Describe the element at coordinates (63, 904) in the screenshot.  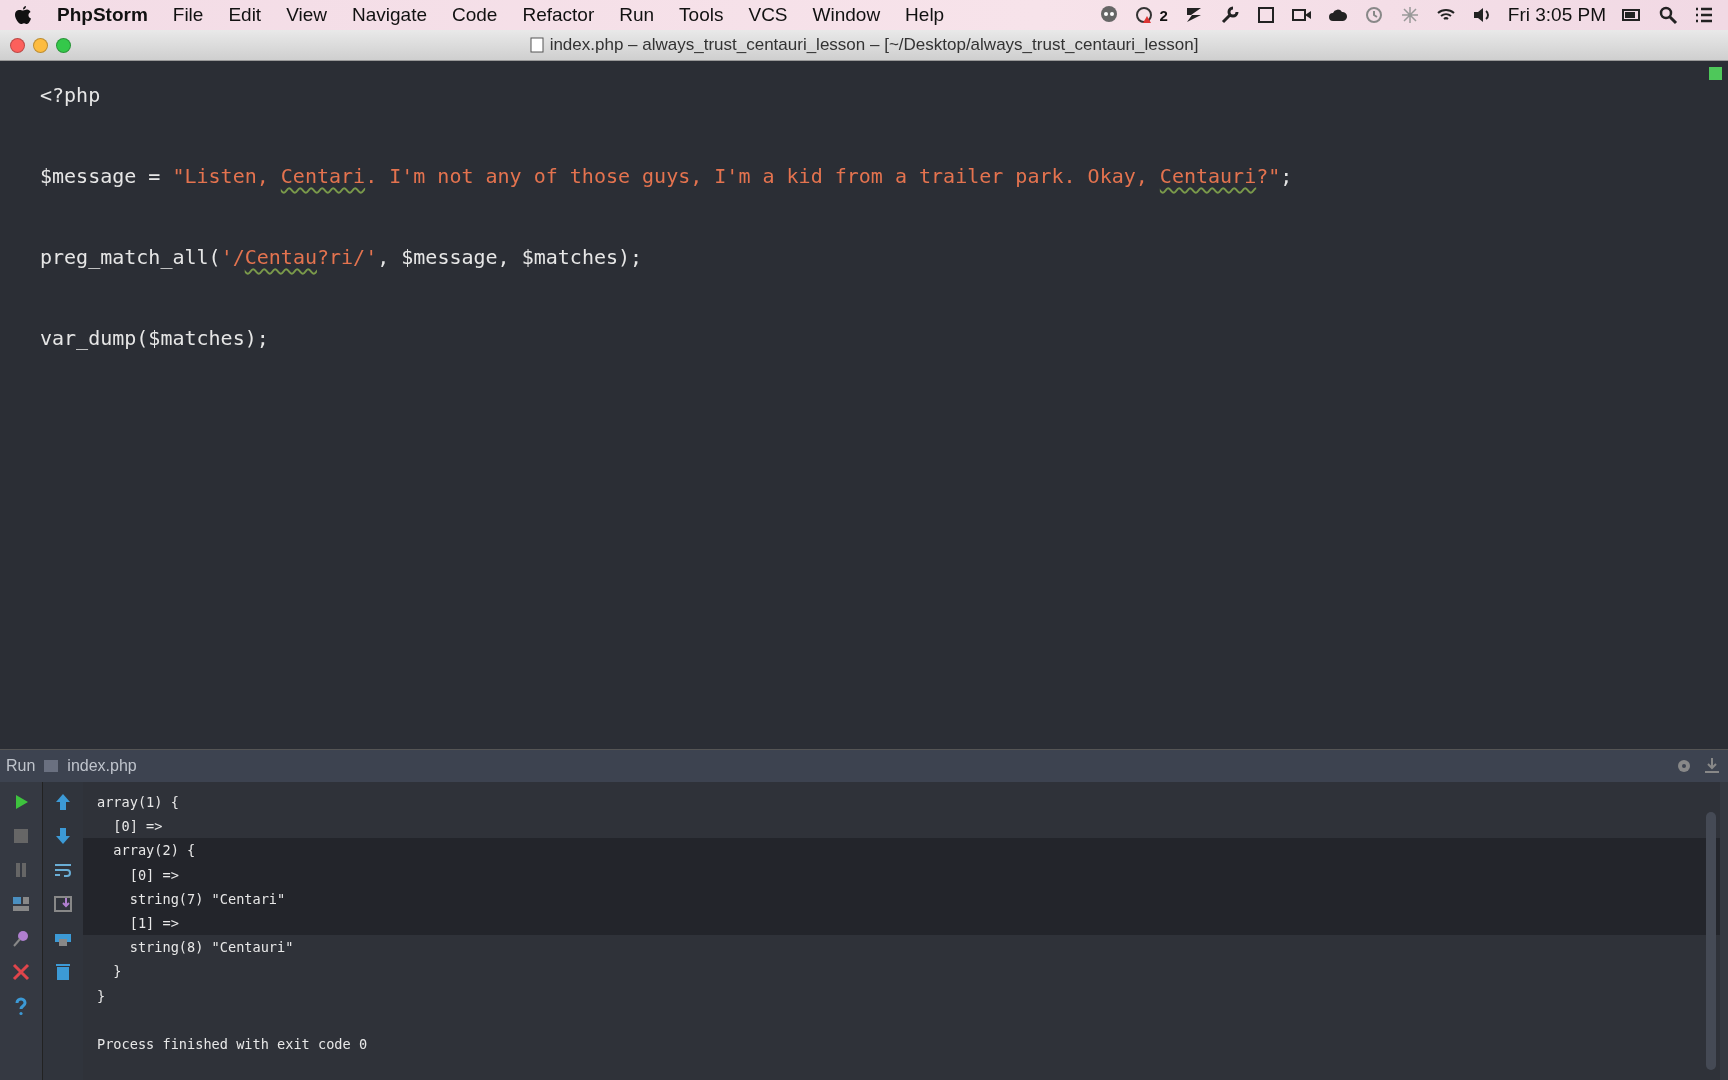
I see `scroll-to-end-icon` at that location.